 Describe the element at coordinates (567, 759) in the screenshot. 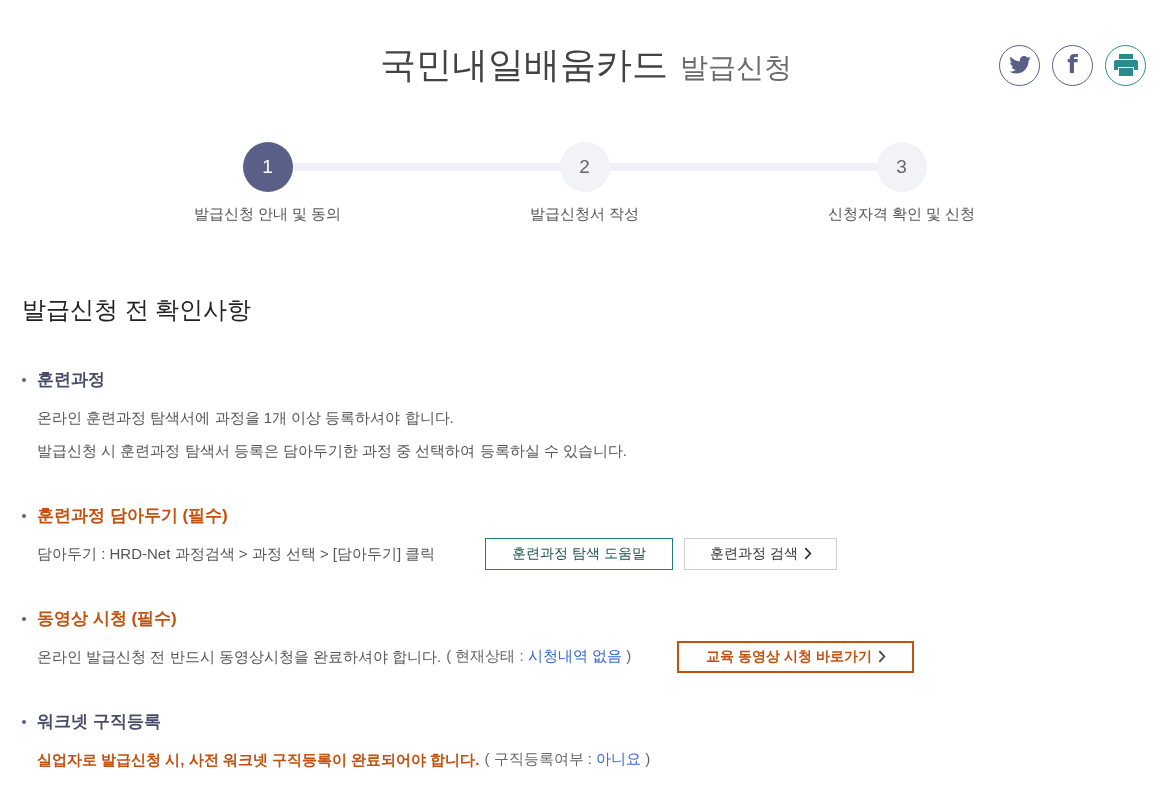

I see `status-text: ( 구직등록여부 : 아니요 )` at that location.